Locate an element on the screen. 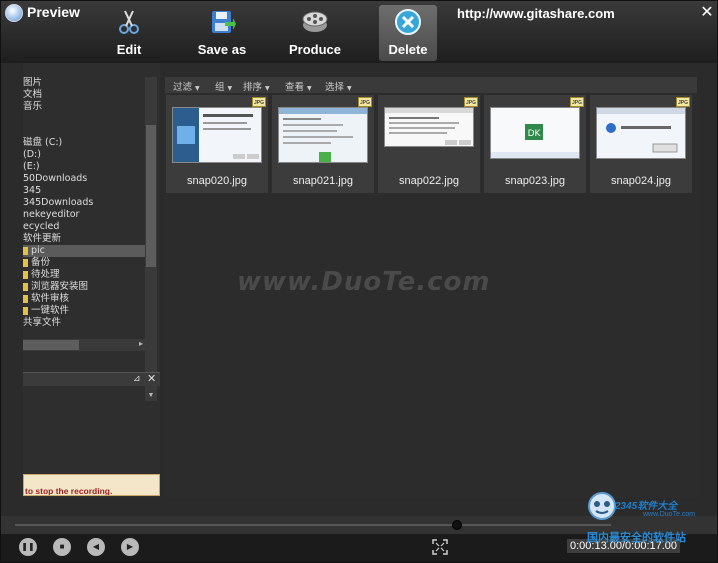 The image size is (718, 563). panel-header: ⊿ ✕ is located at coordinates (91, 379).